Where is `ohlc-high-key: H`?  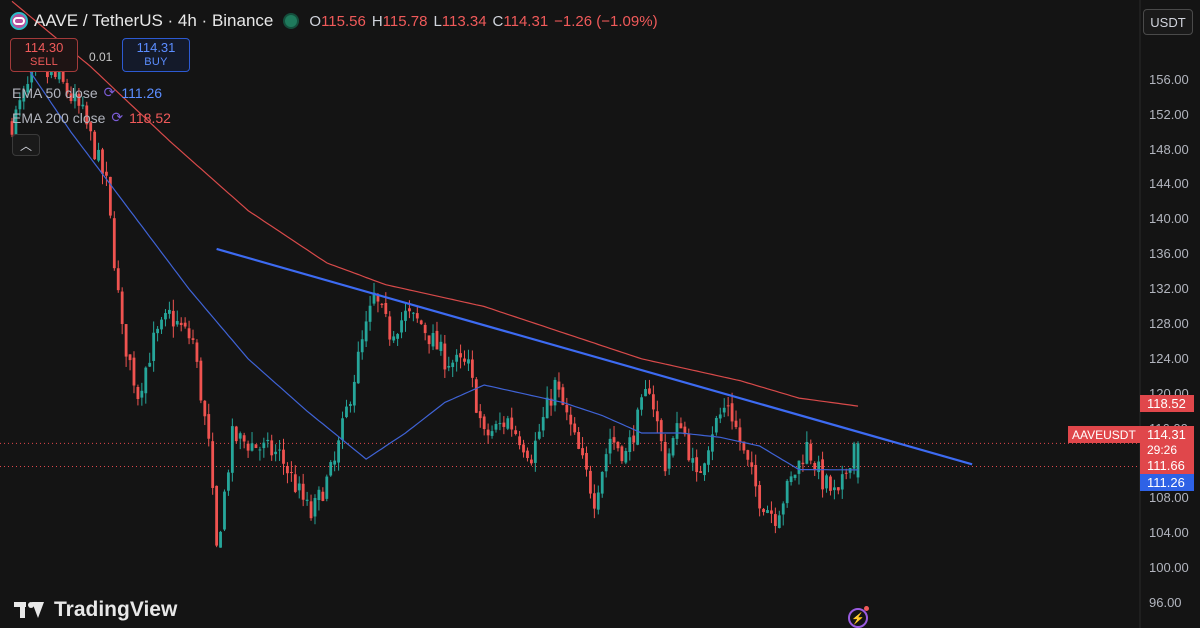 ohlc-high-key: H is located at coordinates (377, 21).